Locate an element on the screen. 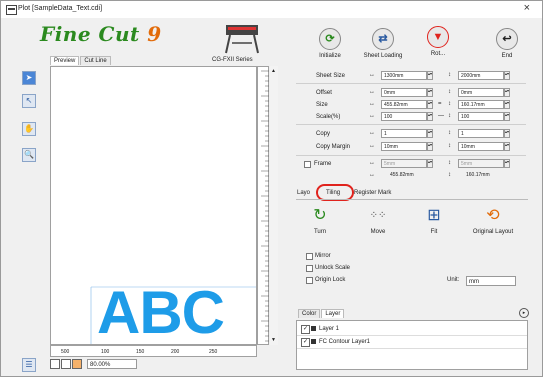  sheet-loading-button: ⇄ Sheet Loading is located at coordinates (383, 43).